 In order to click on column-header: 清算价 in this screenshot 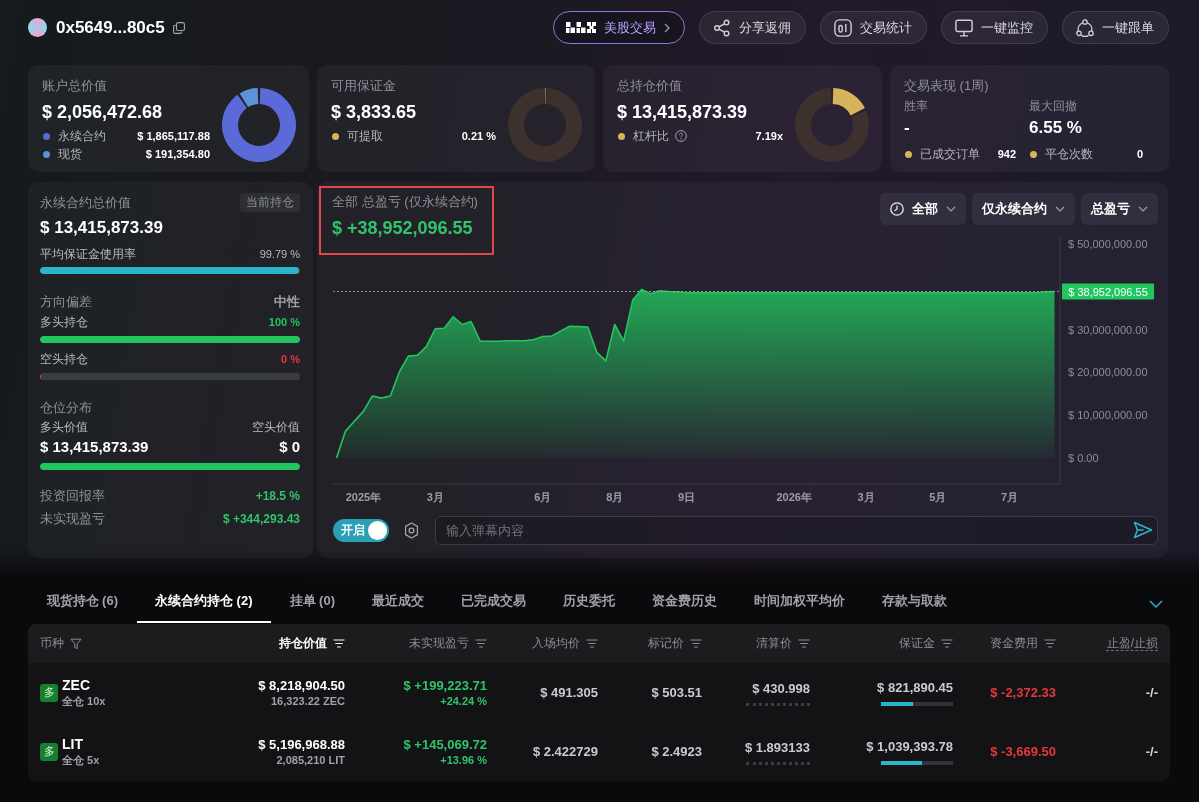, I will do `click(783, 643)`.